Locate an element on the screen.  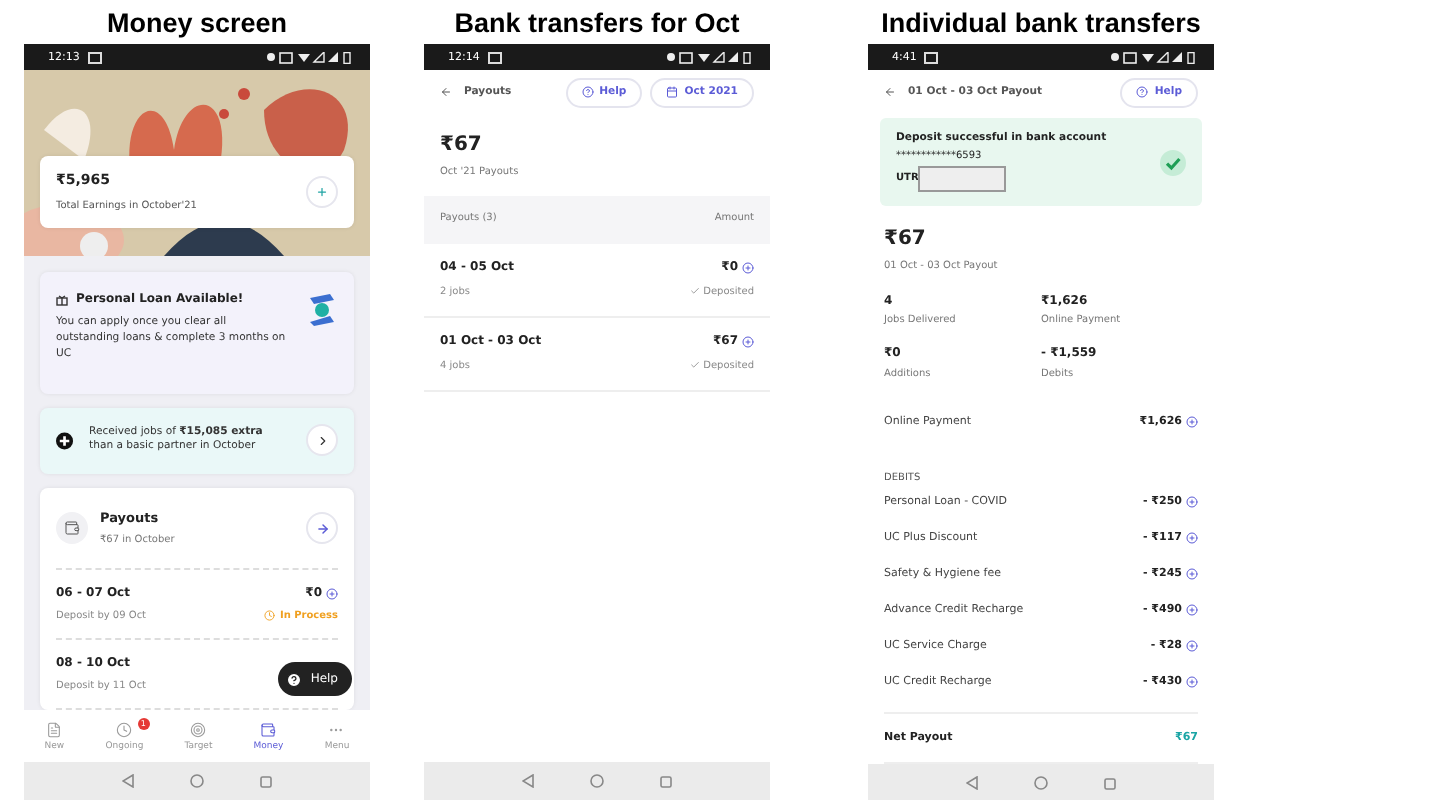
target-icon is located at coordinates (198, 729).